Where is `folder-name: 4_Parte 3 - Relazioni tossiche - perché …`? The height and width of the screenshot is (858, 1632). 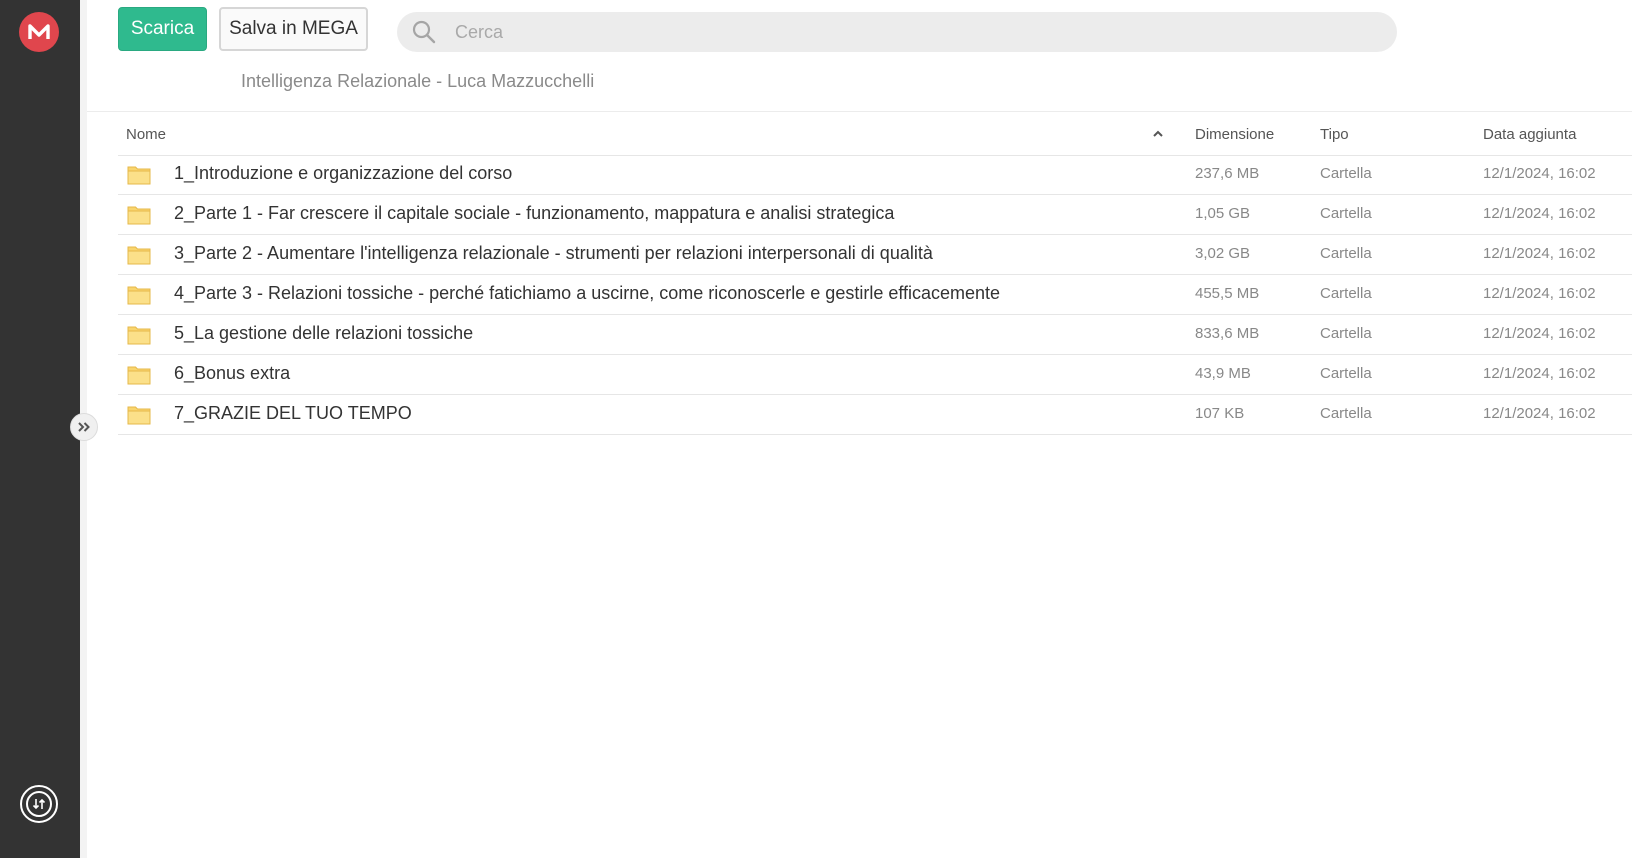 folder-name: 4_Parte 3 - Relazioni tossiche - perché … is located at coordinates (587, 293).